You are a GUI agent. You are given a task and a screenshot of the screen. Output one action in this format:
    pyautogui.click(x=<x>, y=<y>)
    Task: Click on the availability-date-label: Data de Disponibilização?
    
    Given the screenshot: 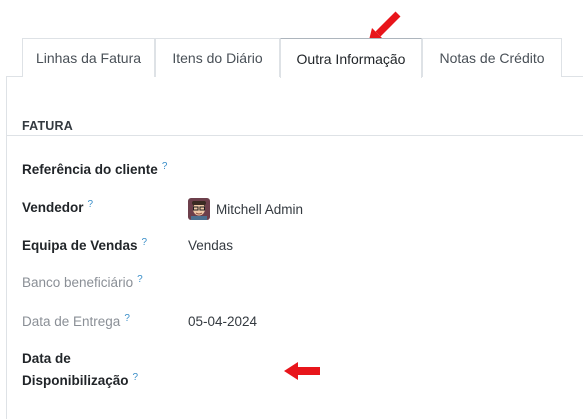 What is the action you would take?
    pyautogui.click(x=80, y=371)
    